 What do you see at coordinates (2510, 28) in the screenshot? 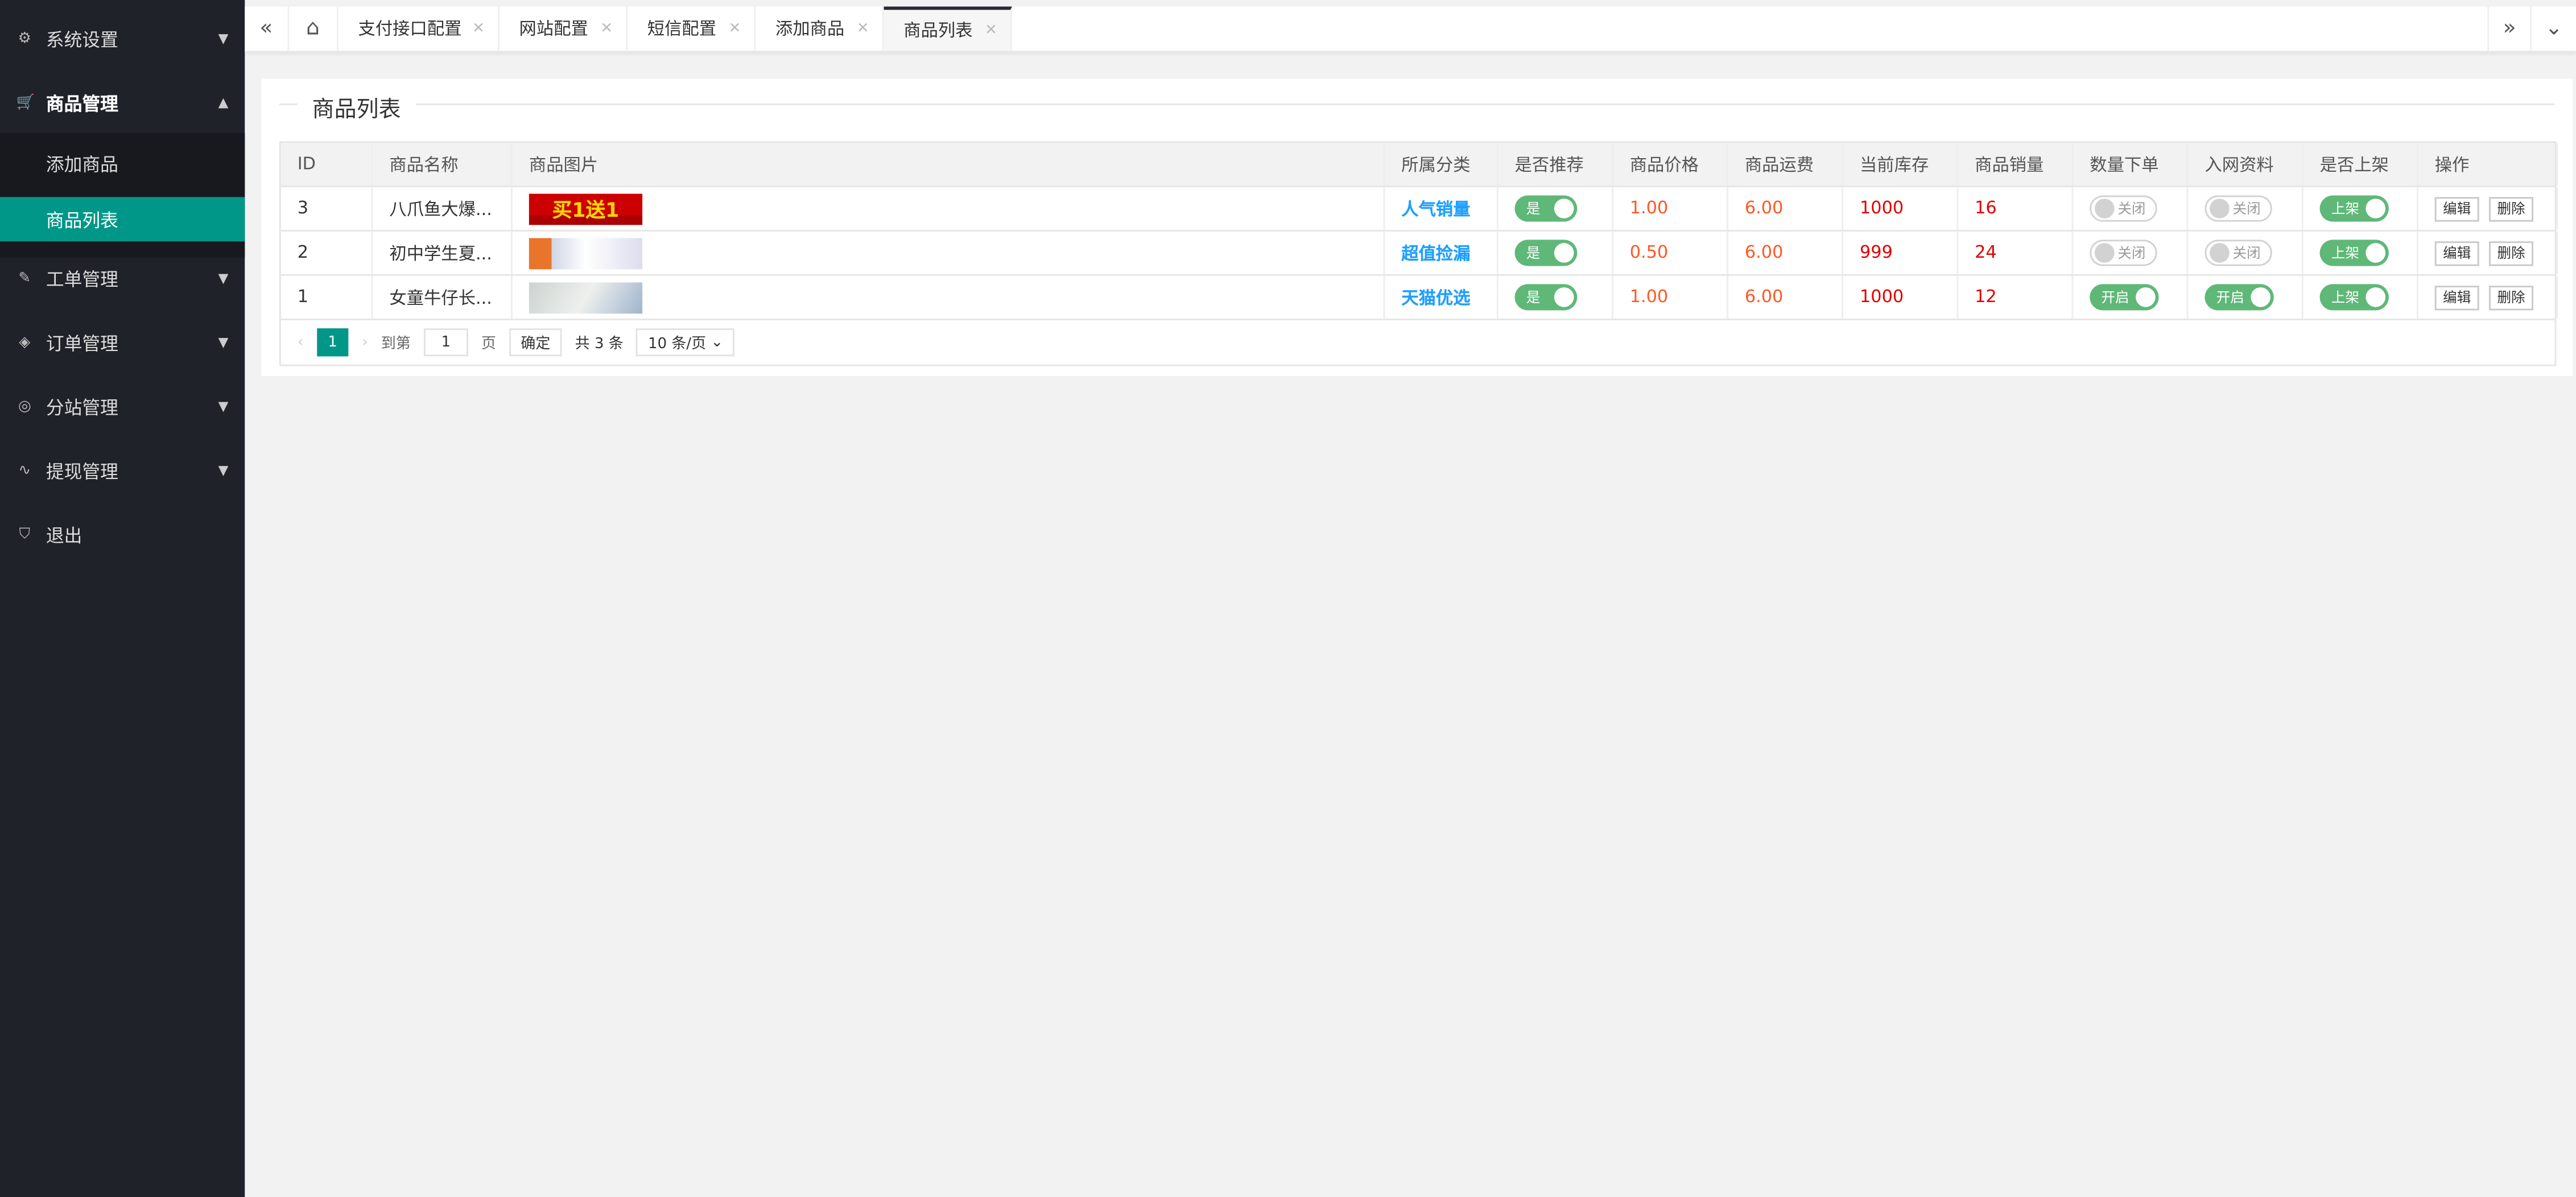
I see `scroll-right-icon: »` at bounding box center [2510, 28].